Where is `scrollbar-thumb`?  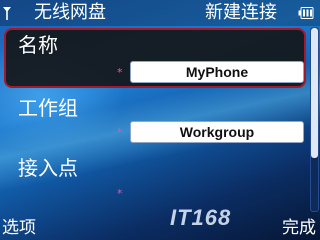
scrollbar-thumb is located at coordinates (314, 93).